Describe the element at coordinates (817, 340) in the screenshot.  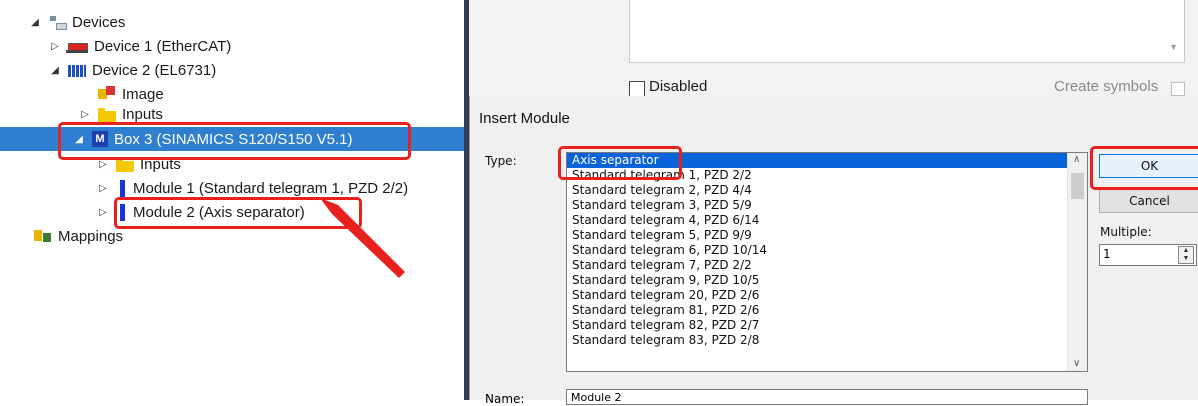
I see `list-option: Standard telegram 83, PZD 2/8` at that location.